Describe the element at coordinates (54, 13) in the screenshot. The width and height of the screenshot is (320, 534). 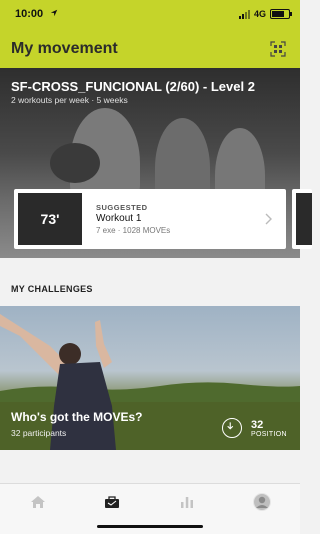
I see `location-arrow-icon` at that location.